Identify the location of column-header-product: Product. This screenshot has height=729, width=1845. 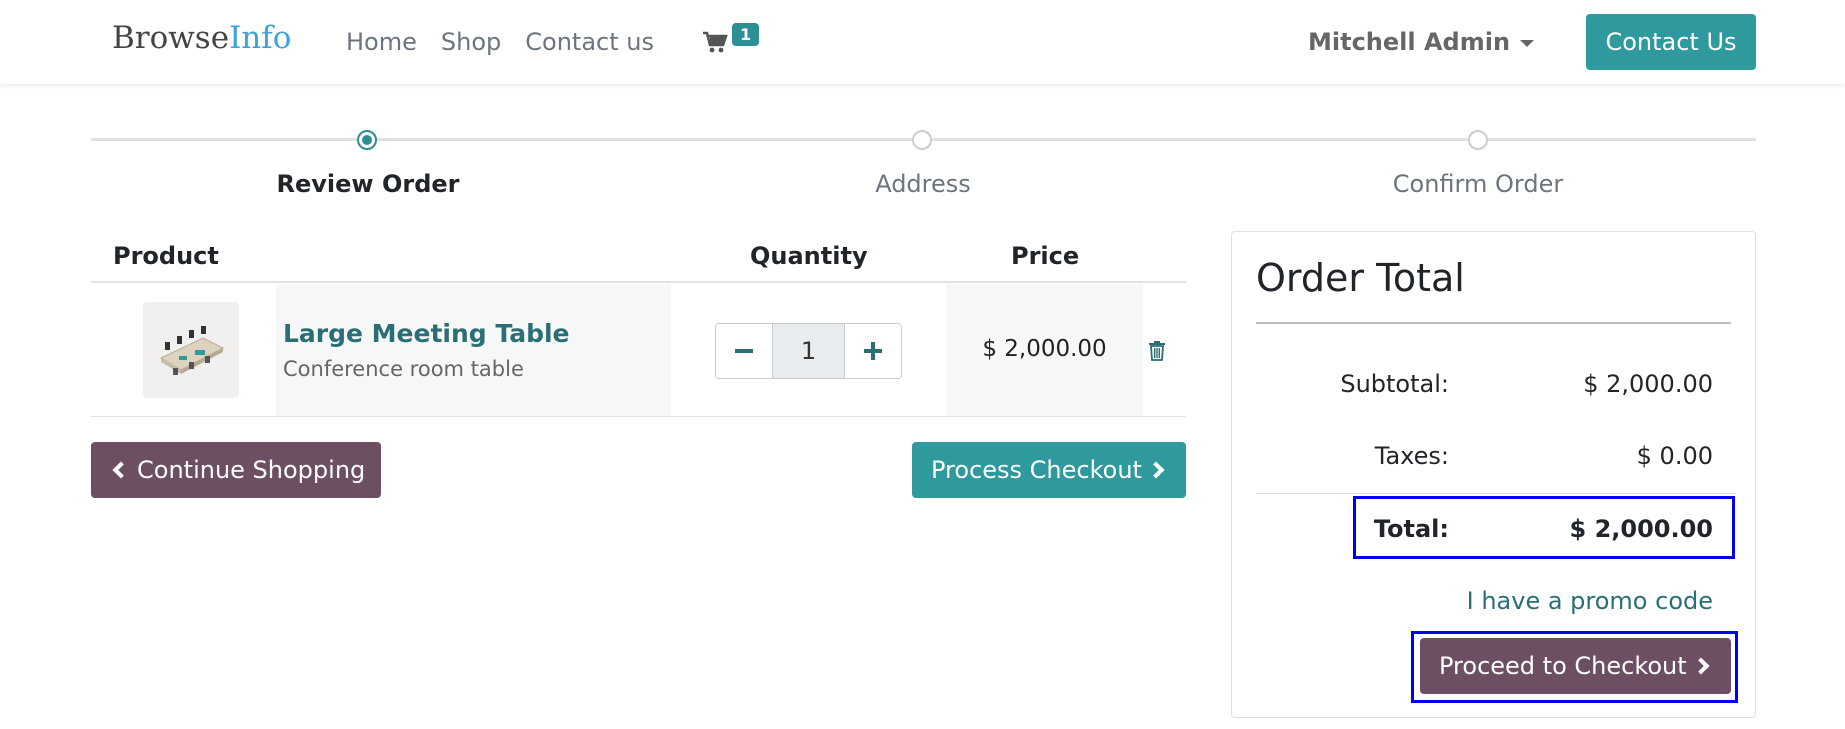
(166, 256).